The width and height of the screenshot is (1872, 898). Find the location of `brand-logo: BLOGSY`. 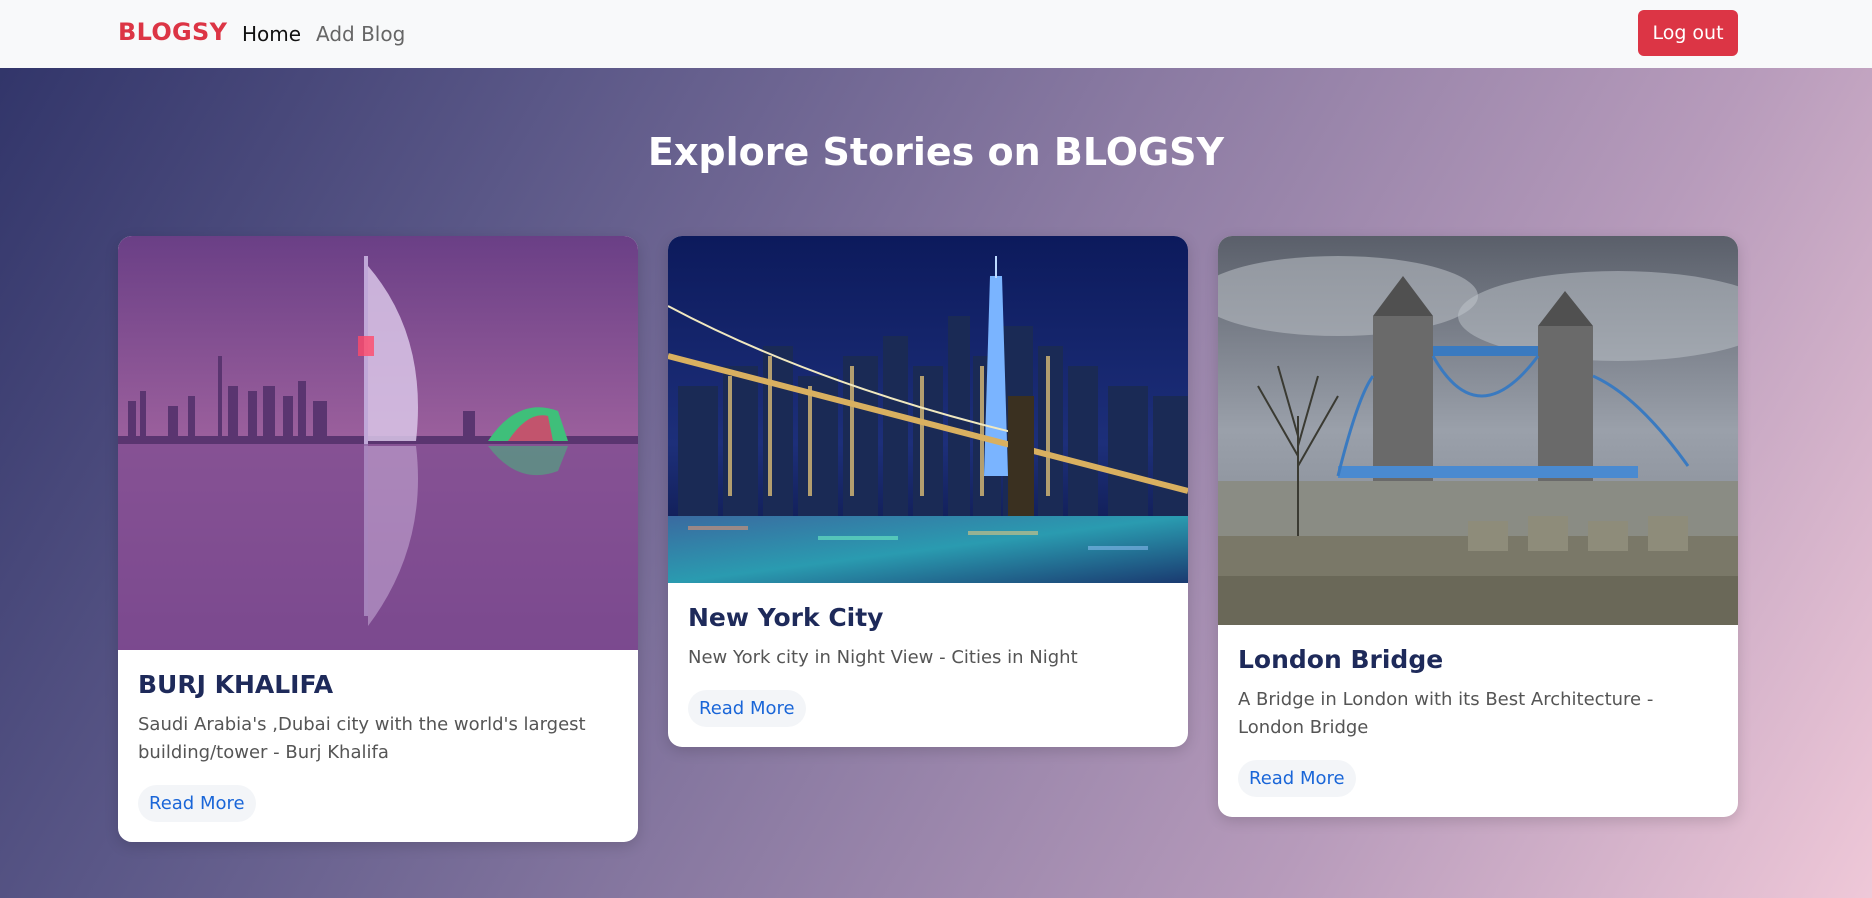

brand-logo: BLOGSY is located at coordinates (172, 32).